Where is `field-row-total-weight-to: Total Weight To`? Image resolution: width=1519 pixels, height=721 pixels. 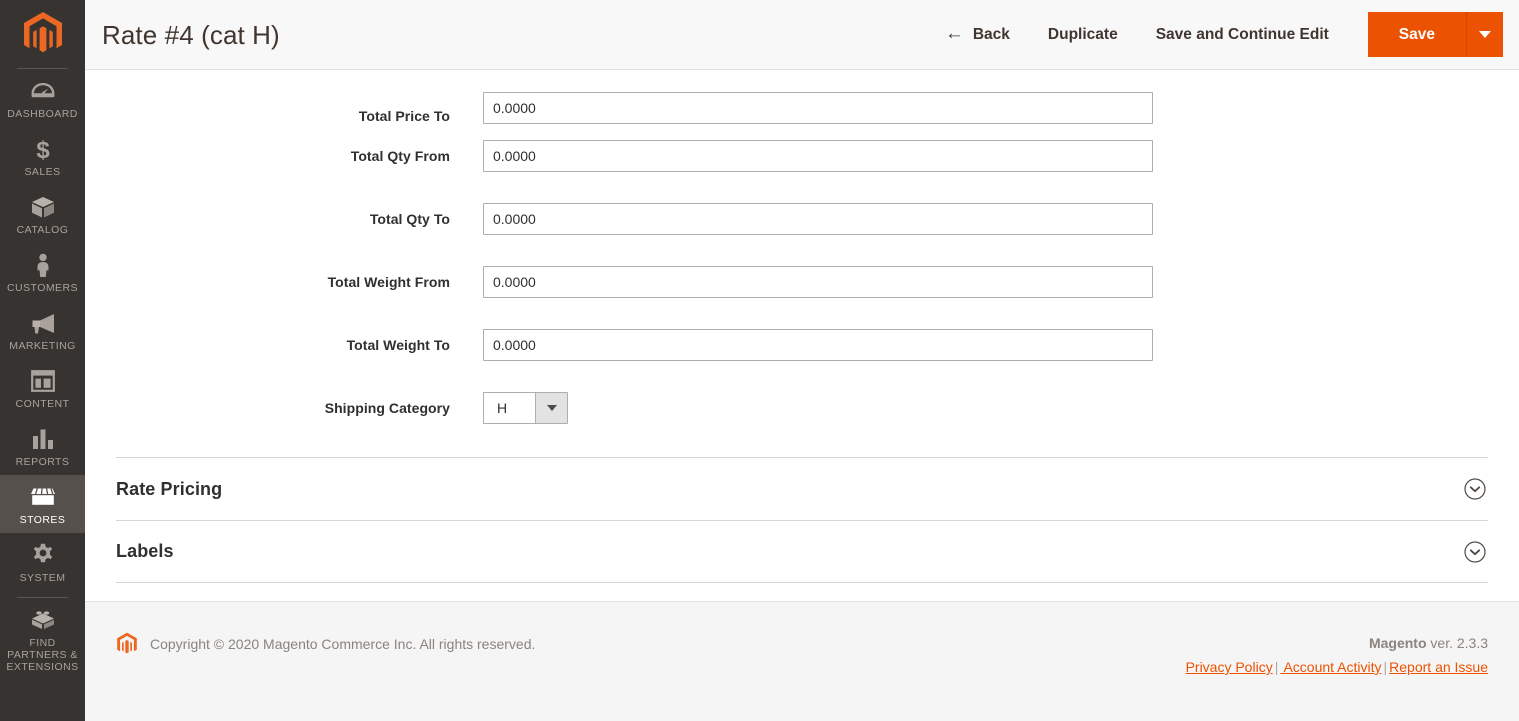
field-row-total-weight-to: Total Weight To is located at coordinates (802, 344).